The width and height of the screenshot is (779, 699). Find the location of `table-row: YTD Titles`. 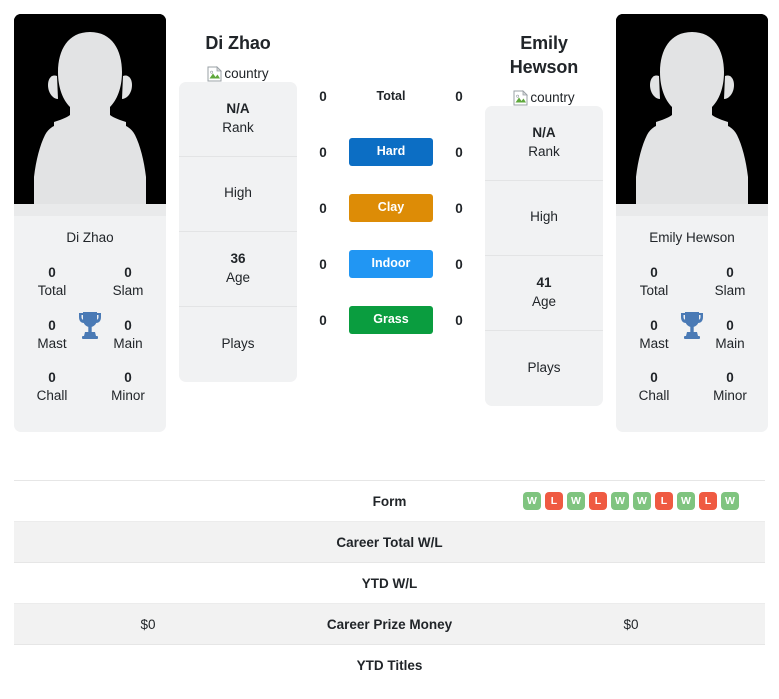

table-row: YTD Titles is located at coordinates (389, 664).